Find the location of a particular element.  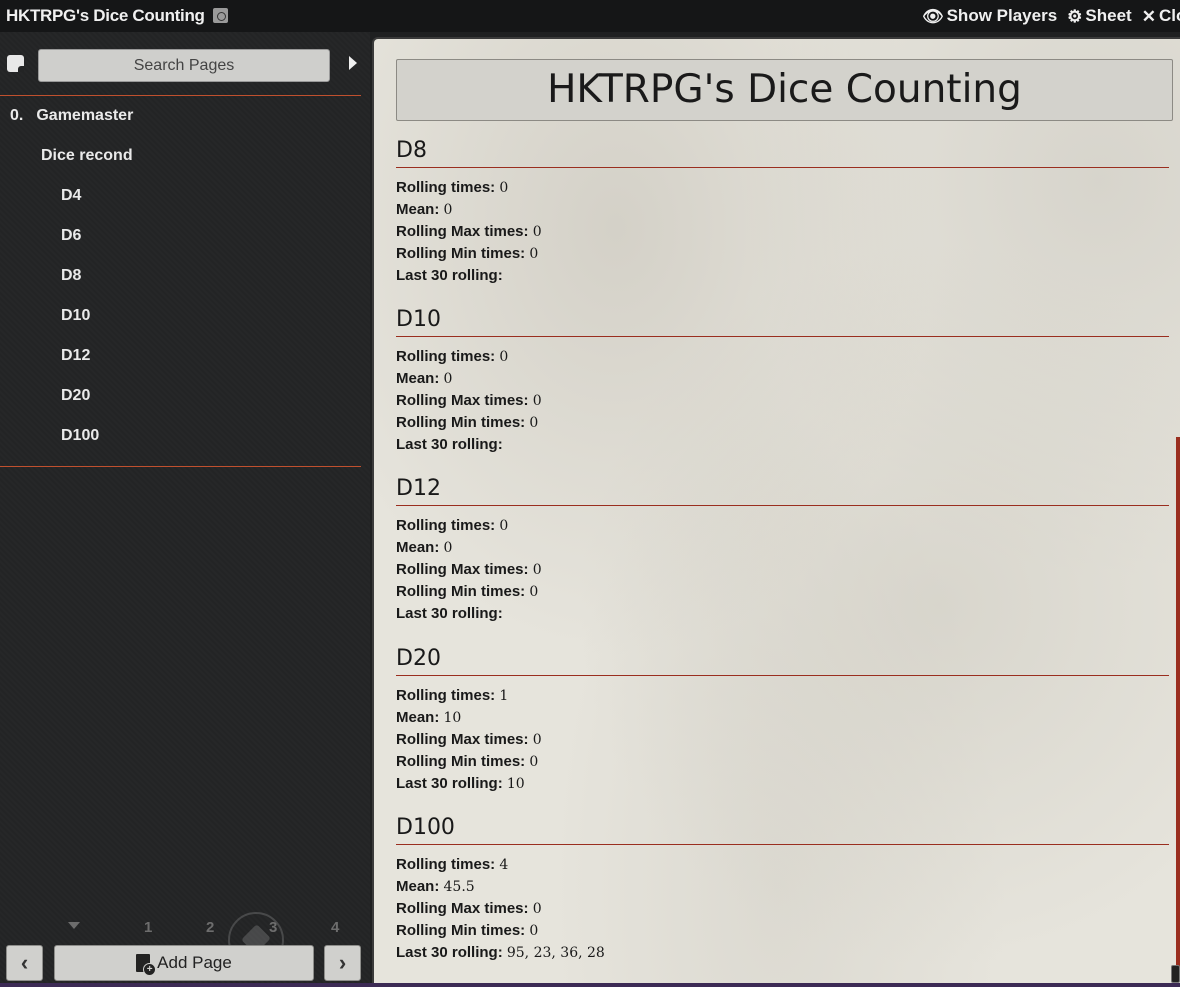

previous-page-button: ‹ is located at coordinates (24, 963).